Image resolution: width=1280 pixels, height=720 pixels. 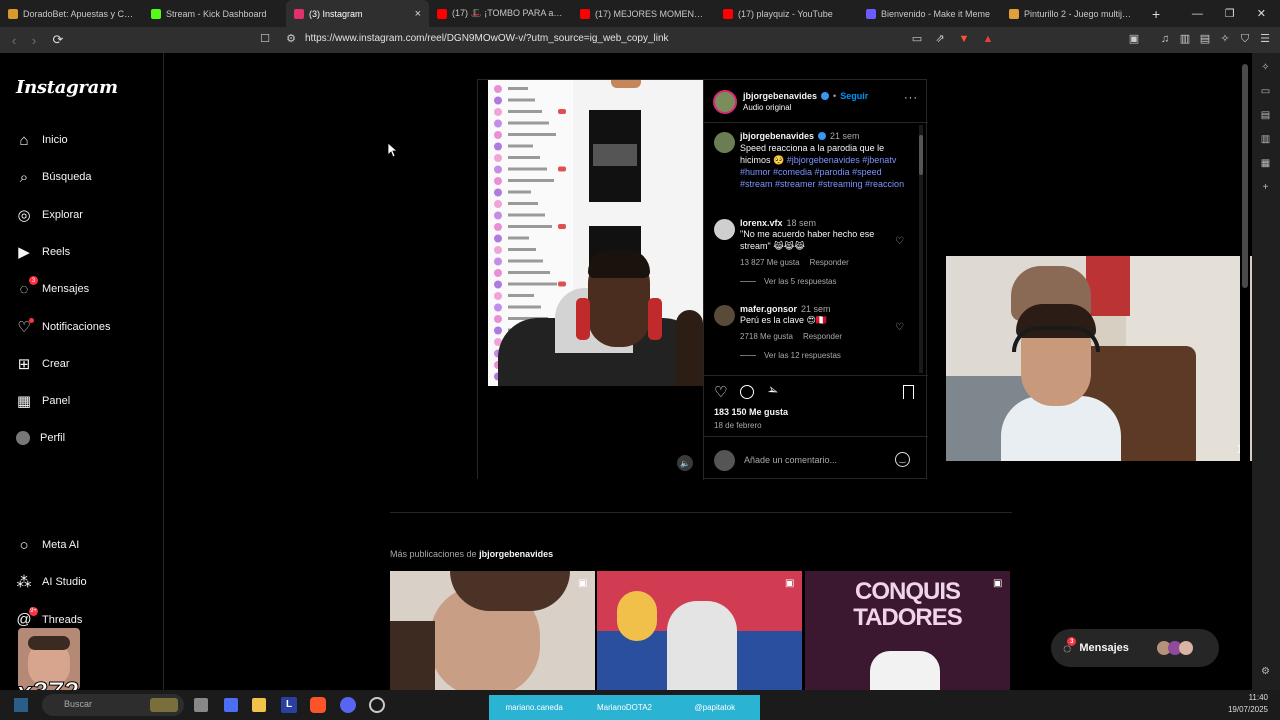 What do you see at coordinates (34, 40) in the screenshot?
I see `forward-icon: ›` at bounding box center [34, 40].